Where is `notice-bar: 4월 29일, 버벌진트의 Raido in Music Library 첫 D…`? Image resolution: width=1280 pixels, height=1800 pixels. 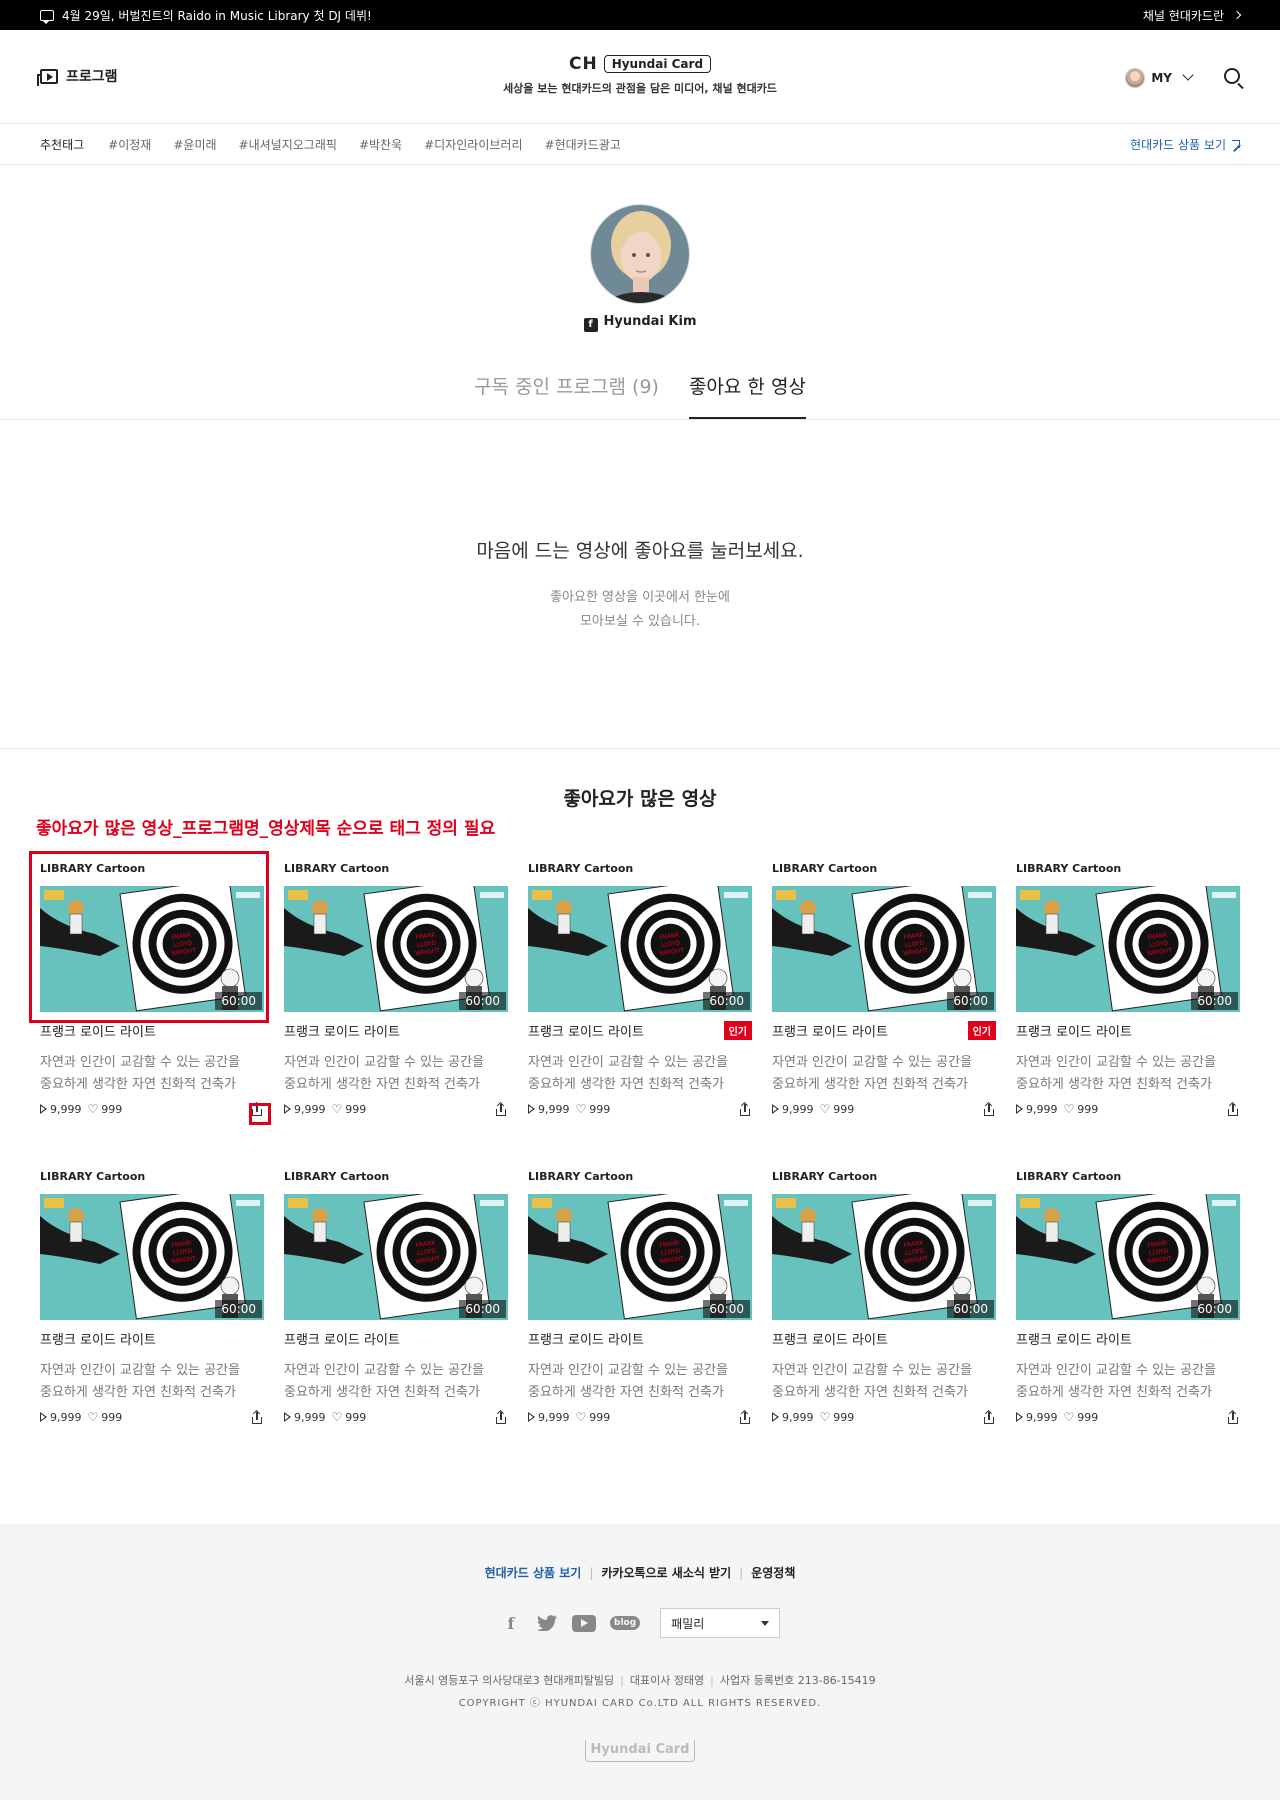 notice-bar: 4월 29일, 버벌진트의 Raido in Music Library 첫 D… is located at coordinates (640, 15).